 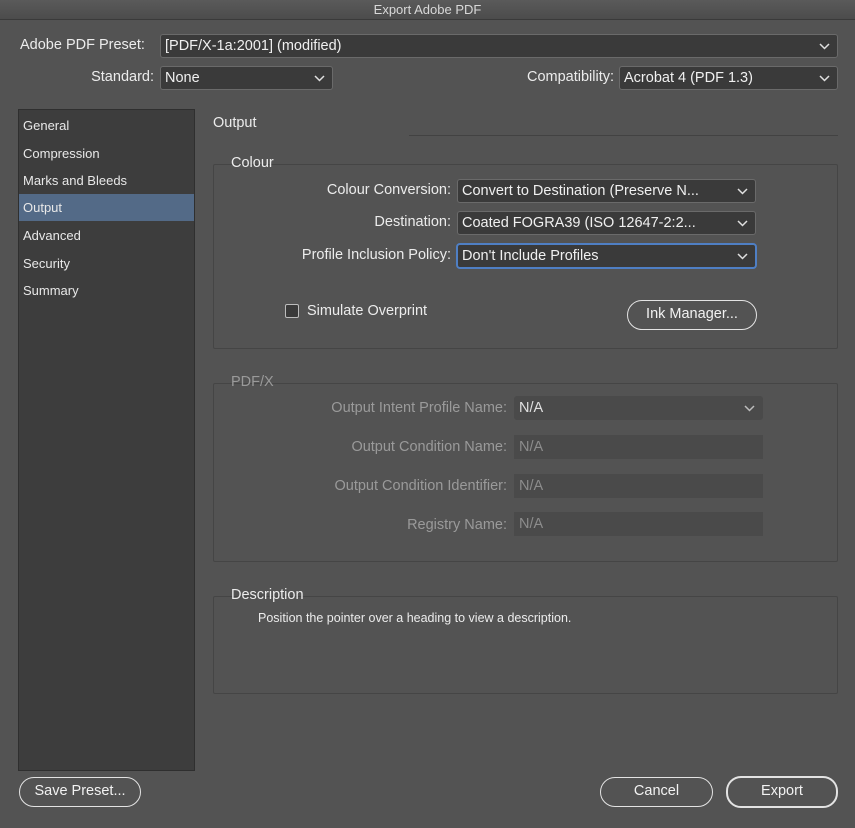 What do you see at coordinates (182, 78) in the screenshot?
I see `standard-value: None` at bounding box center [182, 78].